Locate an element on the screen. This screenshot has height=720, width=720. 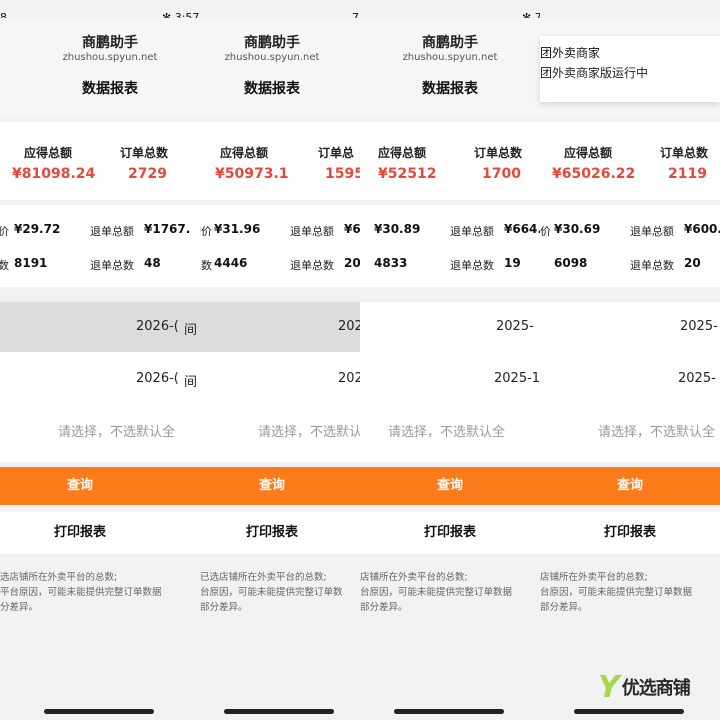
watermark-logo: Y 优选商铺 is located at coordinates (654, 687).